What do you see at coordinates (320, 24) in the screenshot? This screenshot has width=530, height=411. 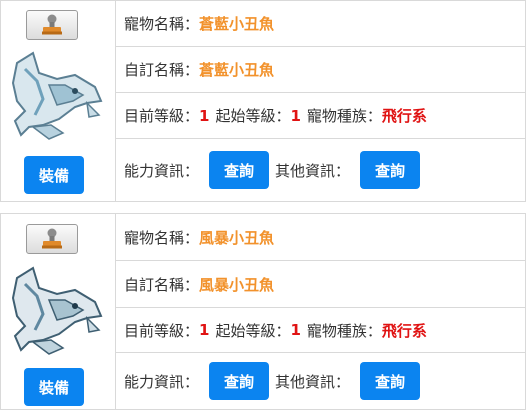 I see `pet-name-row: 寵物名稱： 蒼藍小丑魚` at bounding box center [320, 24].